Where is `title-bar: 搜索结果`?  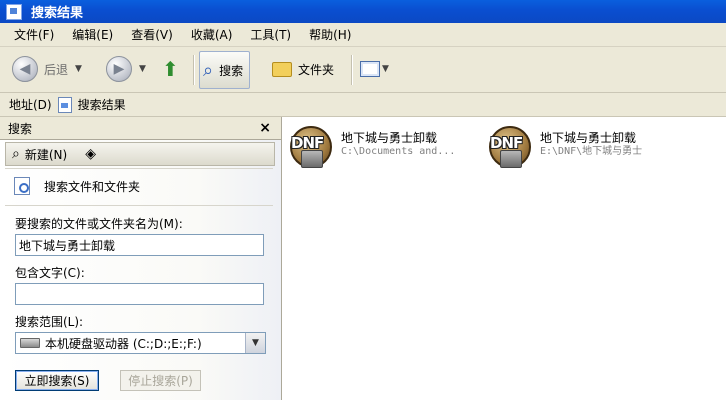
title-bar: 搜索结果 is located at coordinates (363, 11).